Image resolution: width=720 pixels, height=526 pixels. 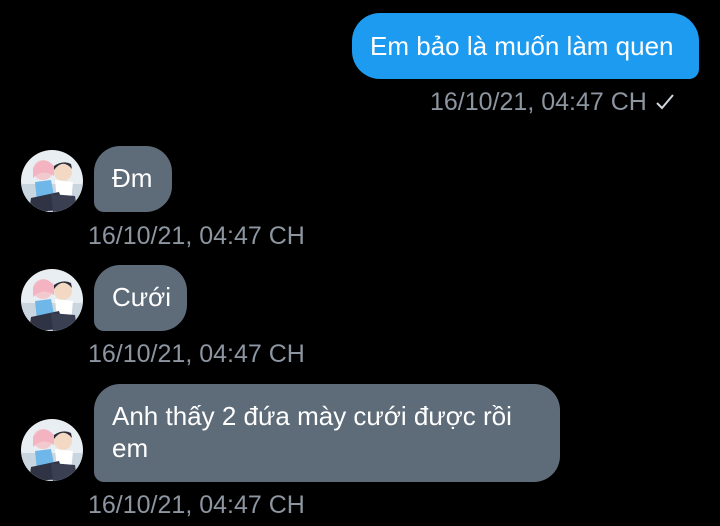 I want to click on message-text: Cưới, so click(x=142, y=297).